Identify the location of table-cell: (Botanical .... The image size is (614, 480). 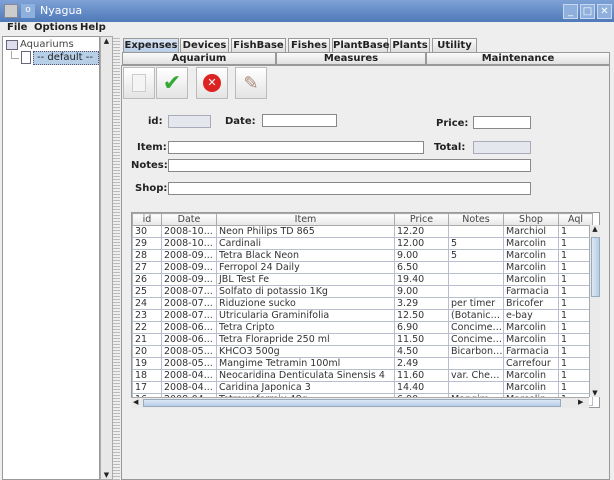
(476, 315).